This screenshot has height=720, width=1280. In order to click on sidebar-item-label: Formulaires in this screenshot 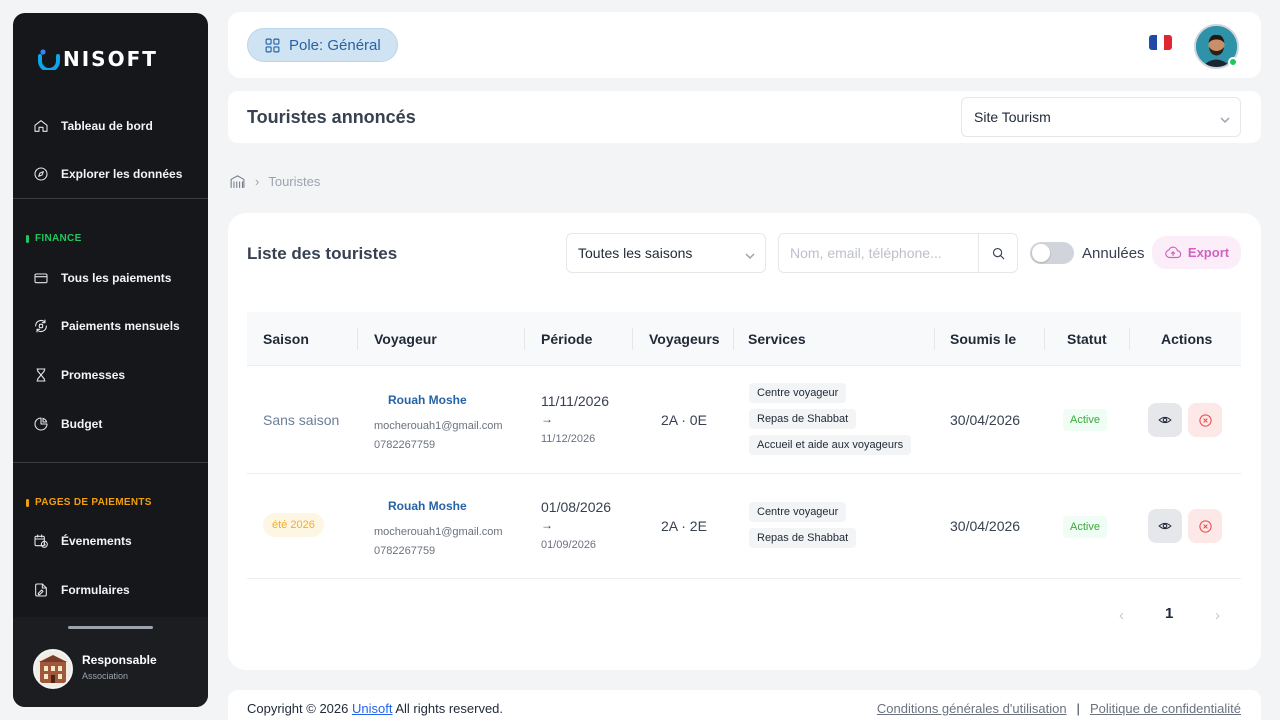, I will do `click(95, 590)`.